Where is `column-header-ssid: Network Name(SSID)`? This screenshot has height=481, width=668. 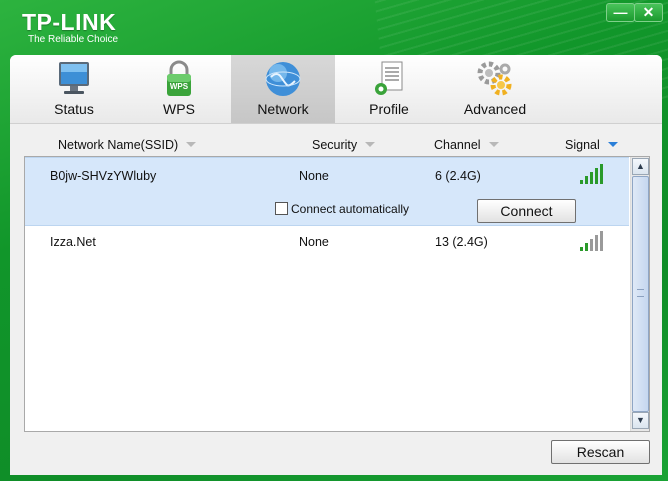
column-header-ssid: Network Name(SSID) is located at coordinates (127, 145).